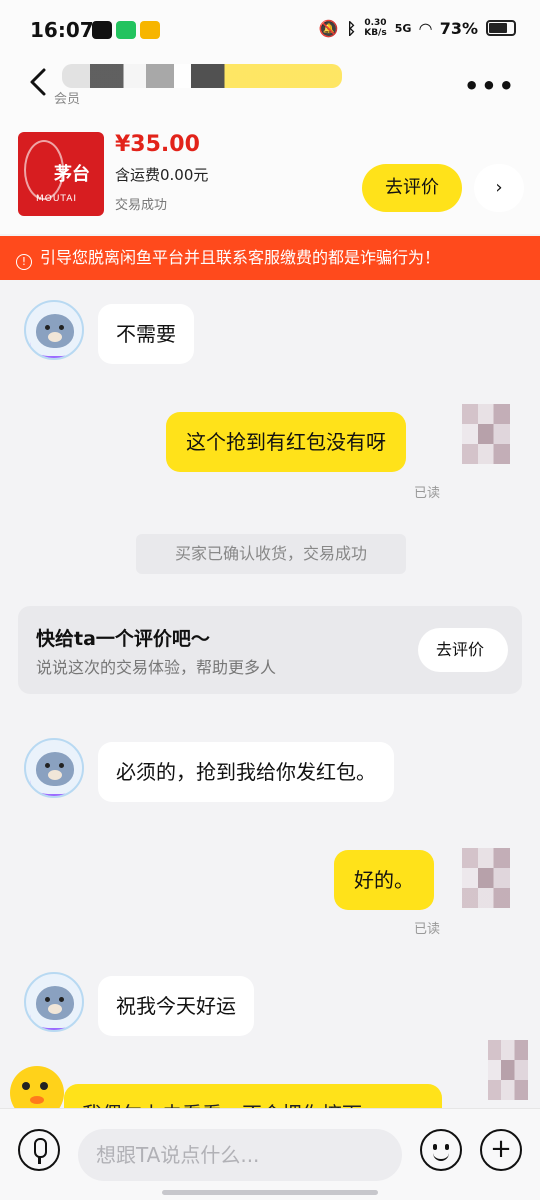 This screenshot has width=540, height=1200. What do you see at coordinates (24, 262) in the screenshot?
I see `warning-icon: !` at bounding box center [24, 262].